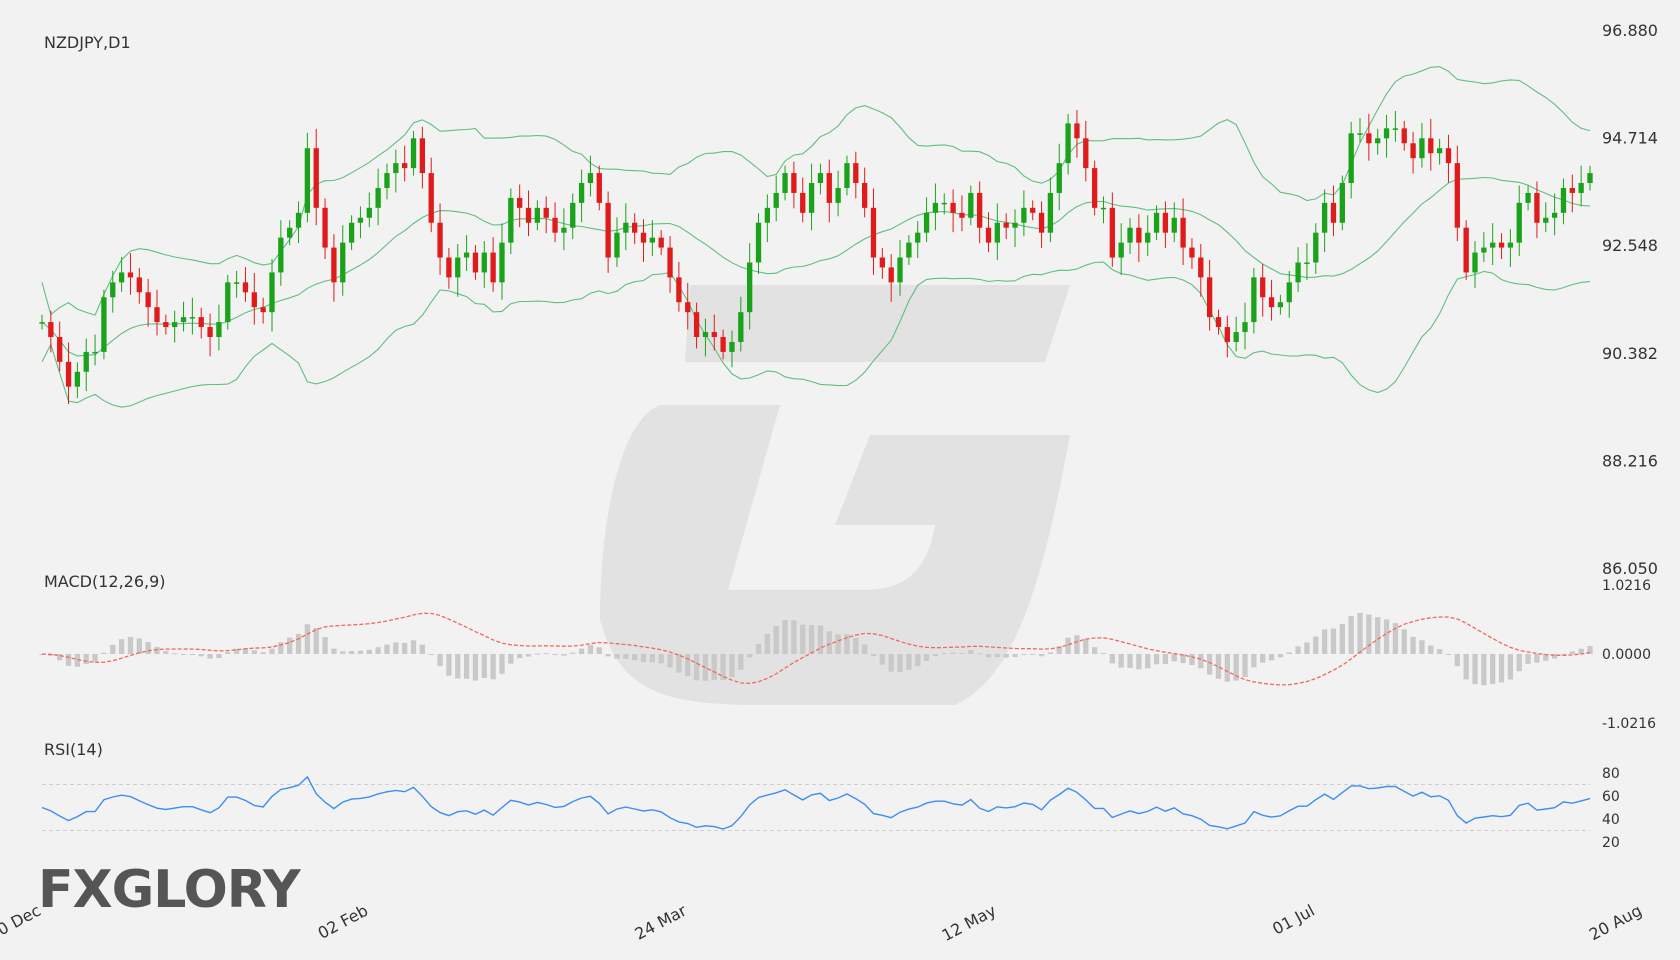  What do you see at coordinates (661, 922) in the screenshot?
I see `time-tick-label: 24 Mar` at bounding box center [661, 922].